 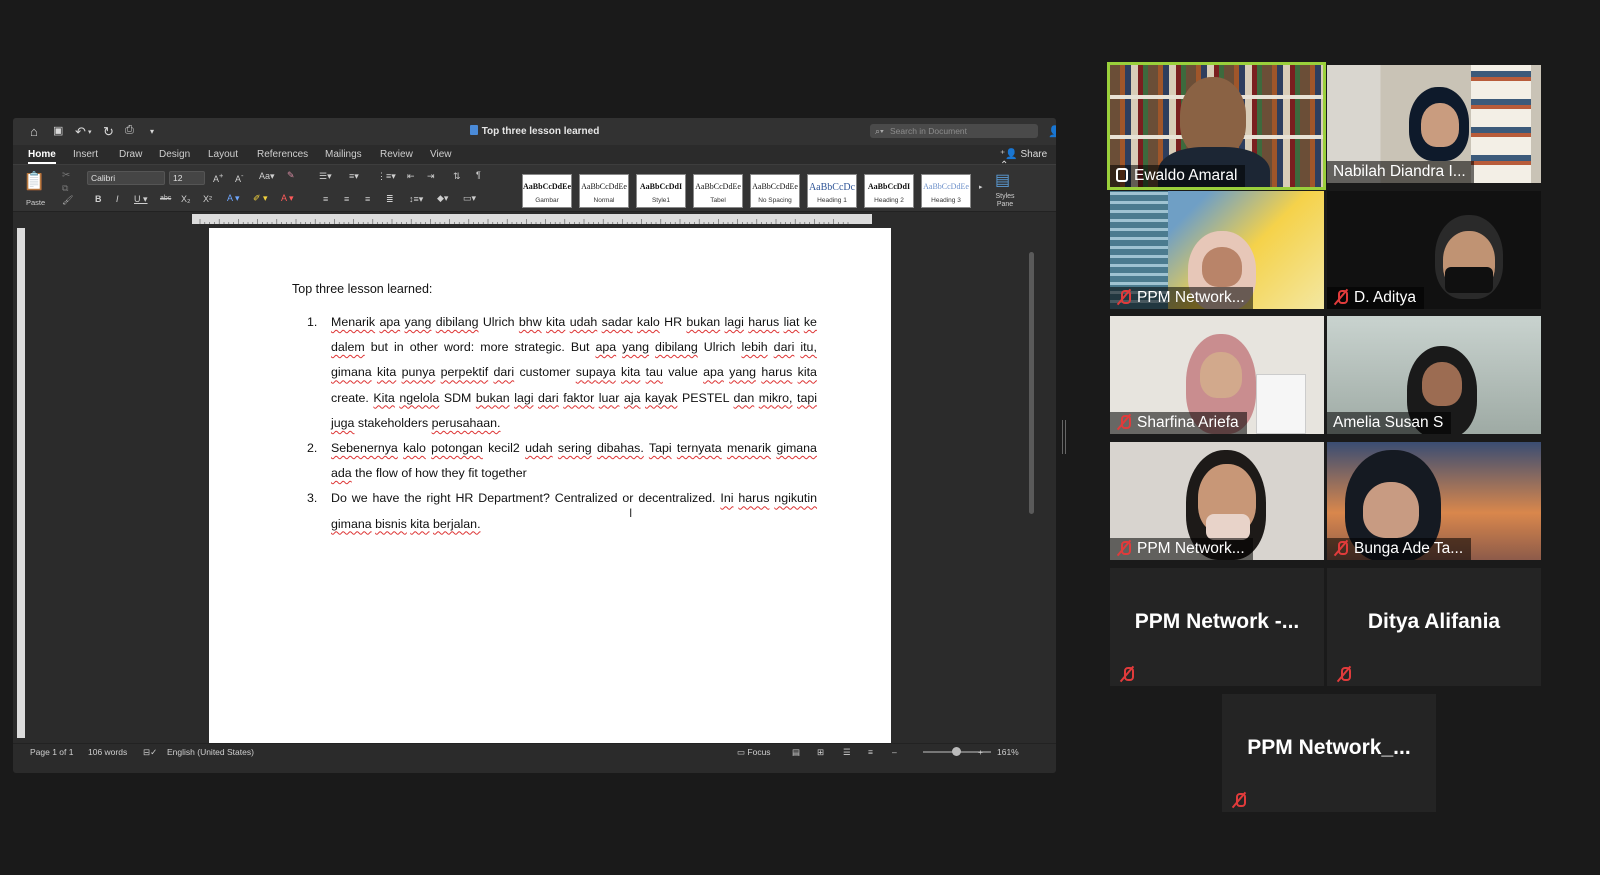 I want to click on bullets-icon: ☰▾, so click(x=325, y=176).